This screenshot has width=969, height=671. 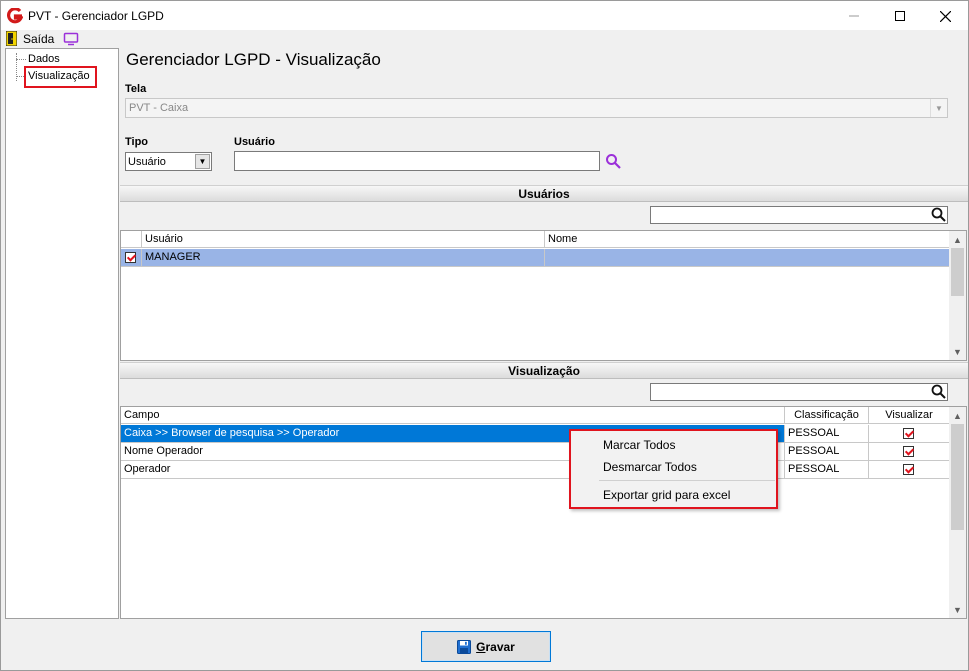 I want to click on floppy-disk-icon, so click(x=464, y=646).